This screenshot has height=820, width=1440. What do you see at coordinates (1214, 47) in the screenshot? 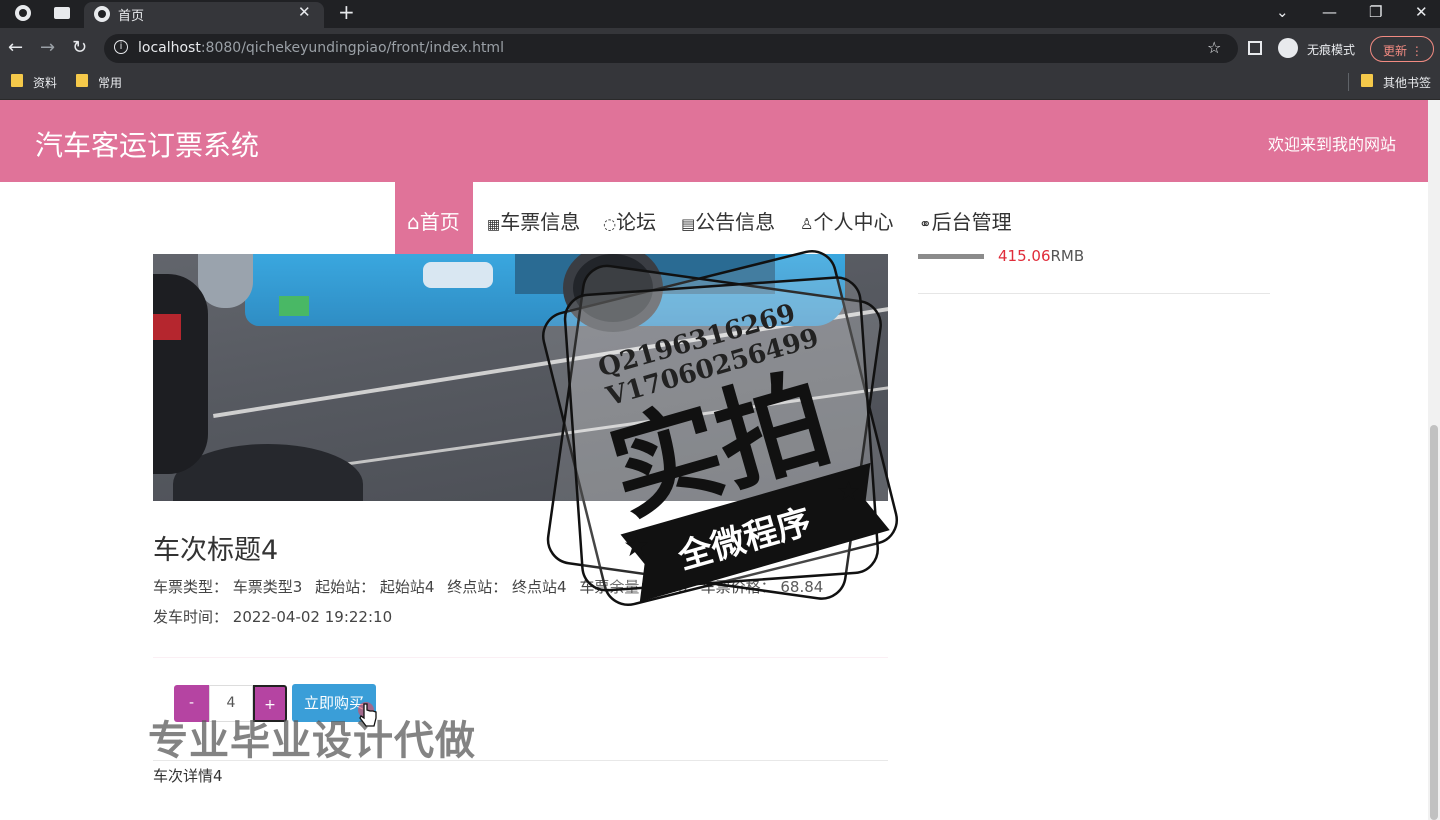
I see `bookmark-star-icon: ☆` at bounding box center [1214, 47].